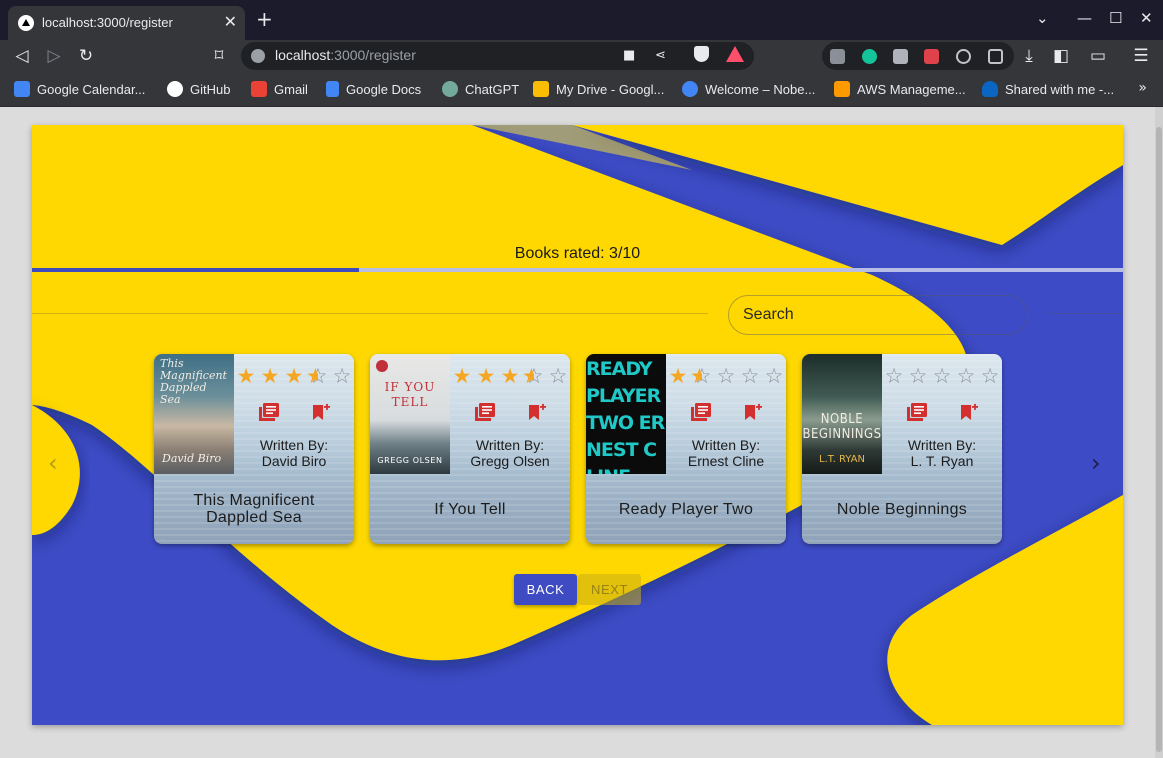  I want to click on carousel-next-icon: ›, so click(1096, 463).